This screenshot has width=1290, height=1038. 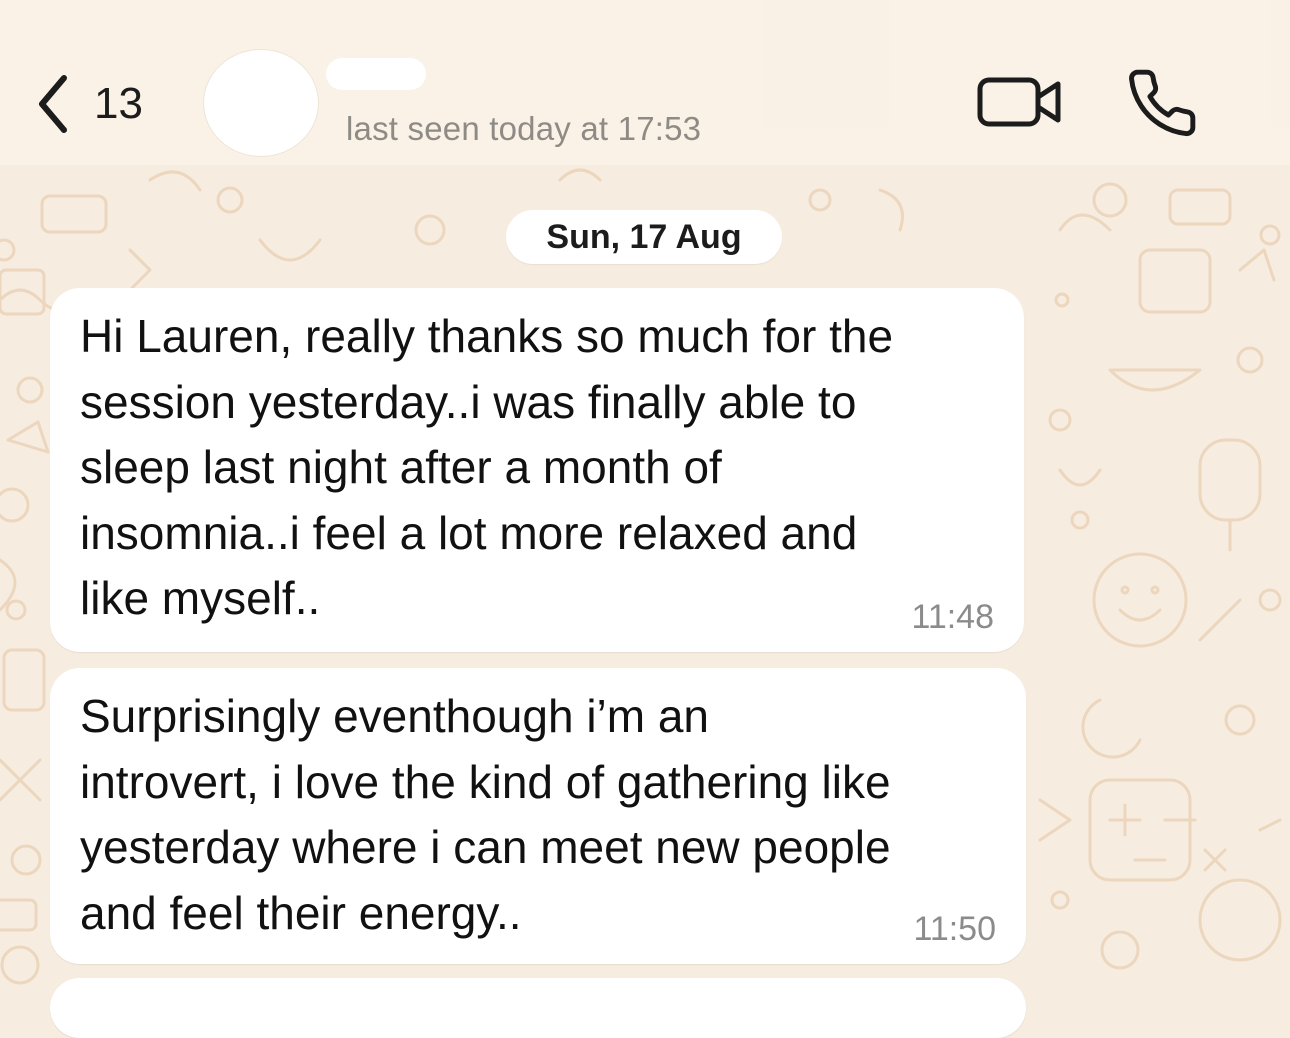 I want to click on message-timestamp: 11:50, so click(x=954, y=929).